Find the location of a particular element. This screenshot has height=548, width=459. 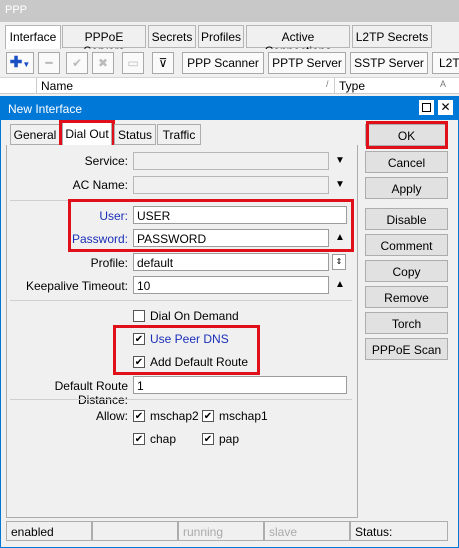

profile-label: Profile: is located at coordinates (109, 263).